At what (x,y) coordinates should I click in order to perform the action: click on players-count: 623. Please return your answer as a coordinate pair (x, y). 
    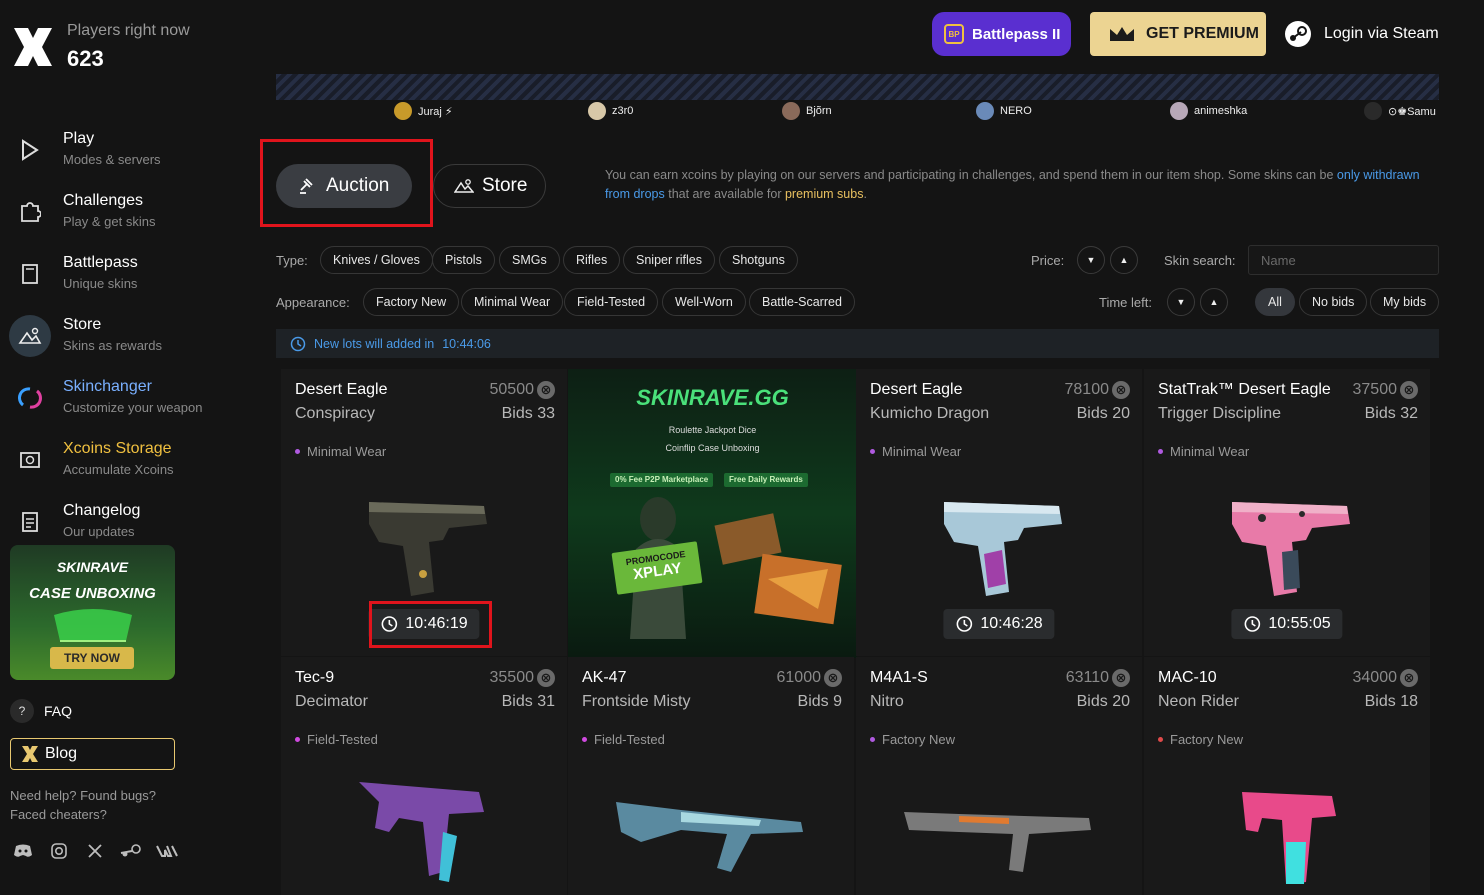
    Looking at the image, I should click on (85, 58).